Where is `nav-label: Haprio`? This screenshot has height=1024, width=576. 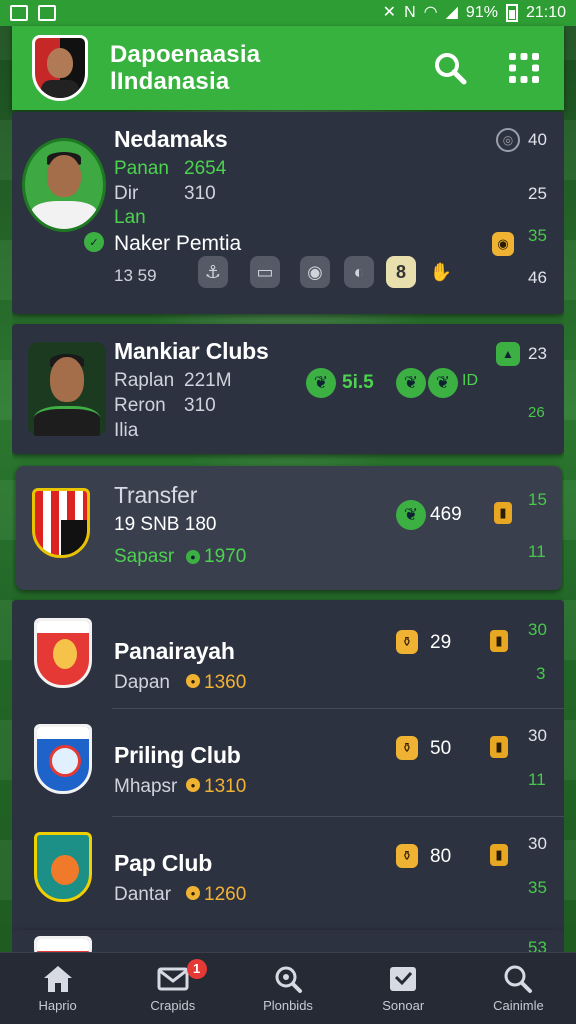 nav-label: Haprio is located at coordinates (57, 1005).